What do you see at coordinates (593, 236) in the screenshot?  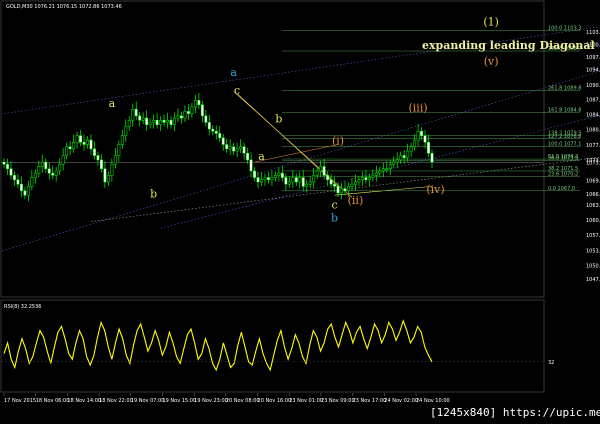 I see `price-tick-label: 1057.00` at bounding box center [593, 236].